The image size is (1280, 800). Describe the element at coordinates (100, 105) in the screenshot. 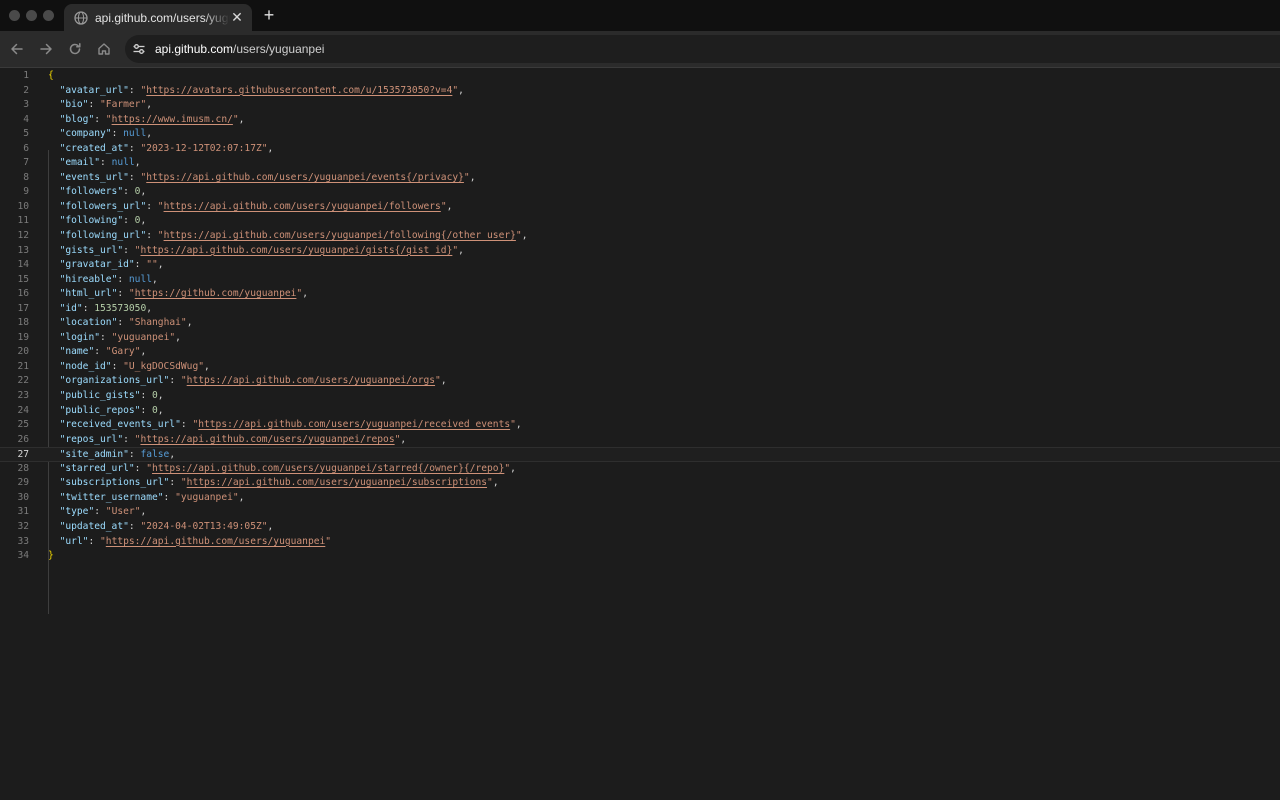

I see `line-content: "bio": "Farmer",` at that location.